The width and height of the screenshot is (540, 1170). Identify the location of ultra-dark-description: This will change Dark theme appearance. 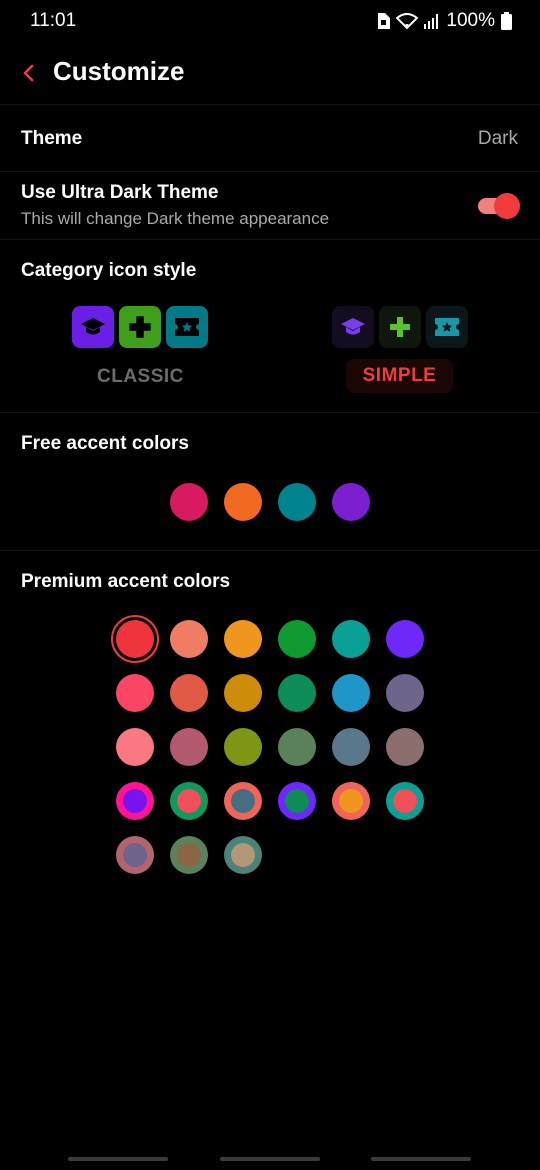
(175, 218).